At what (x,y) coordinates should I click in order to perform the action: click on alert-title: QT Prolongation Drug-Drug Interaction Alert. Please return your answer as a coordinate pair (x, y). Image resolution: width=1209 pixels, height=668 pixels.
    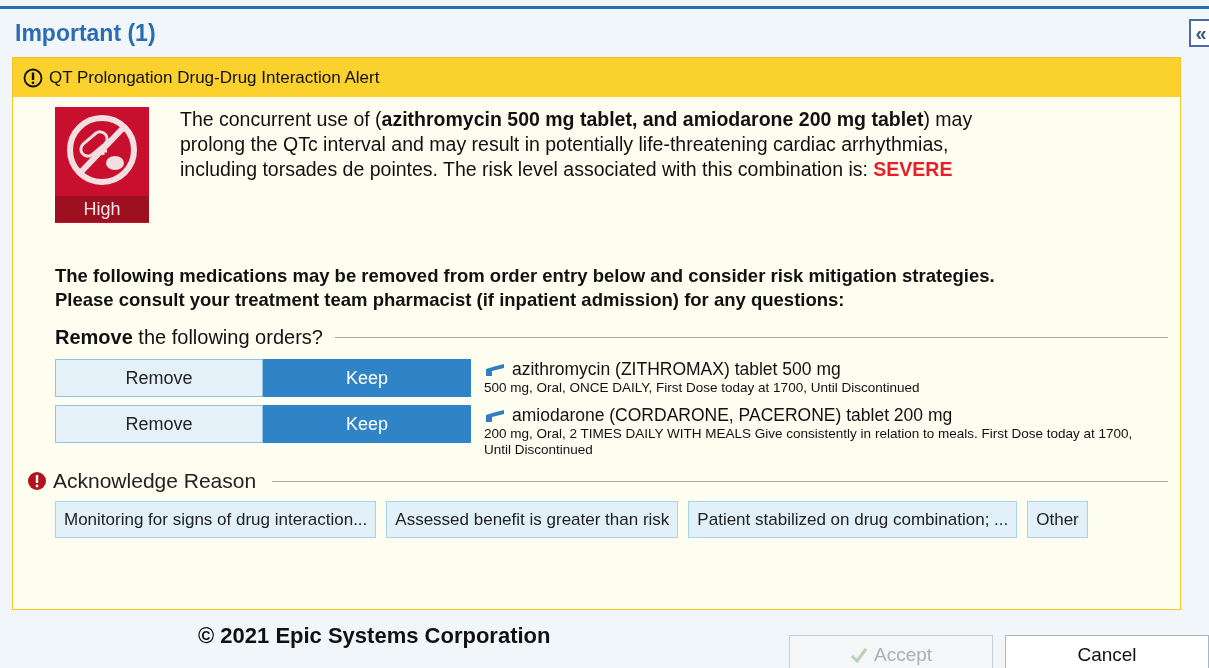
    Looking at the image, I should click on (214, 77).